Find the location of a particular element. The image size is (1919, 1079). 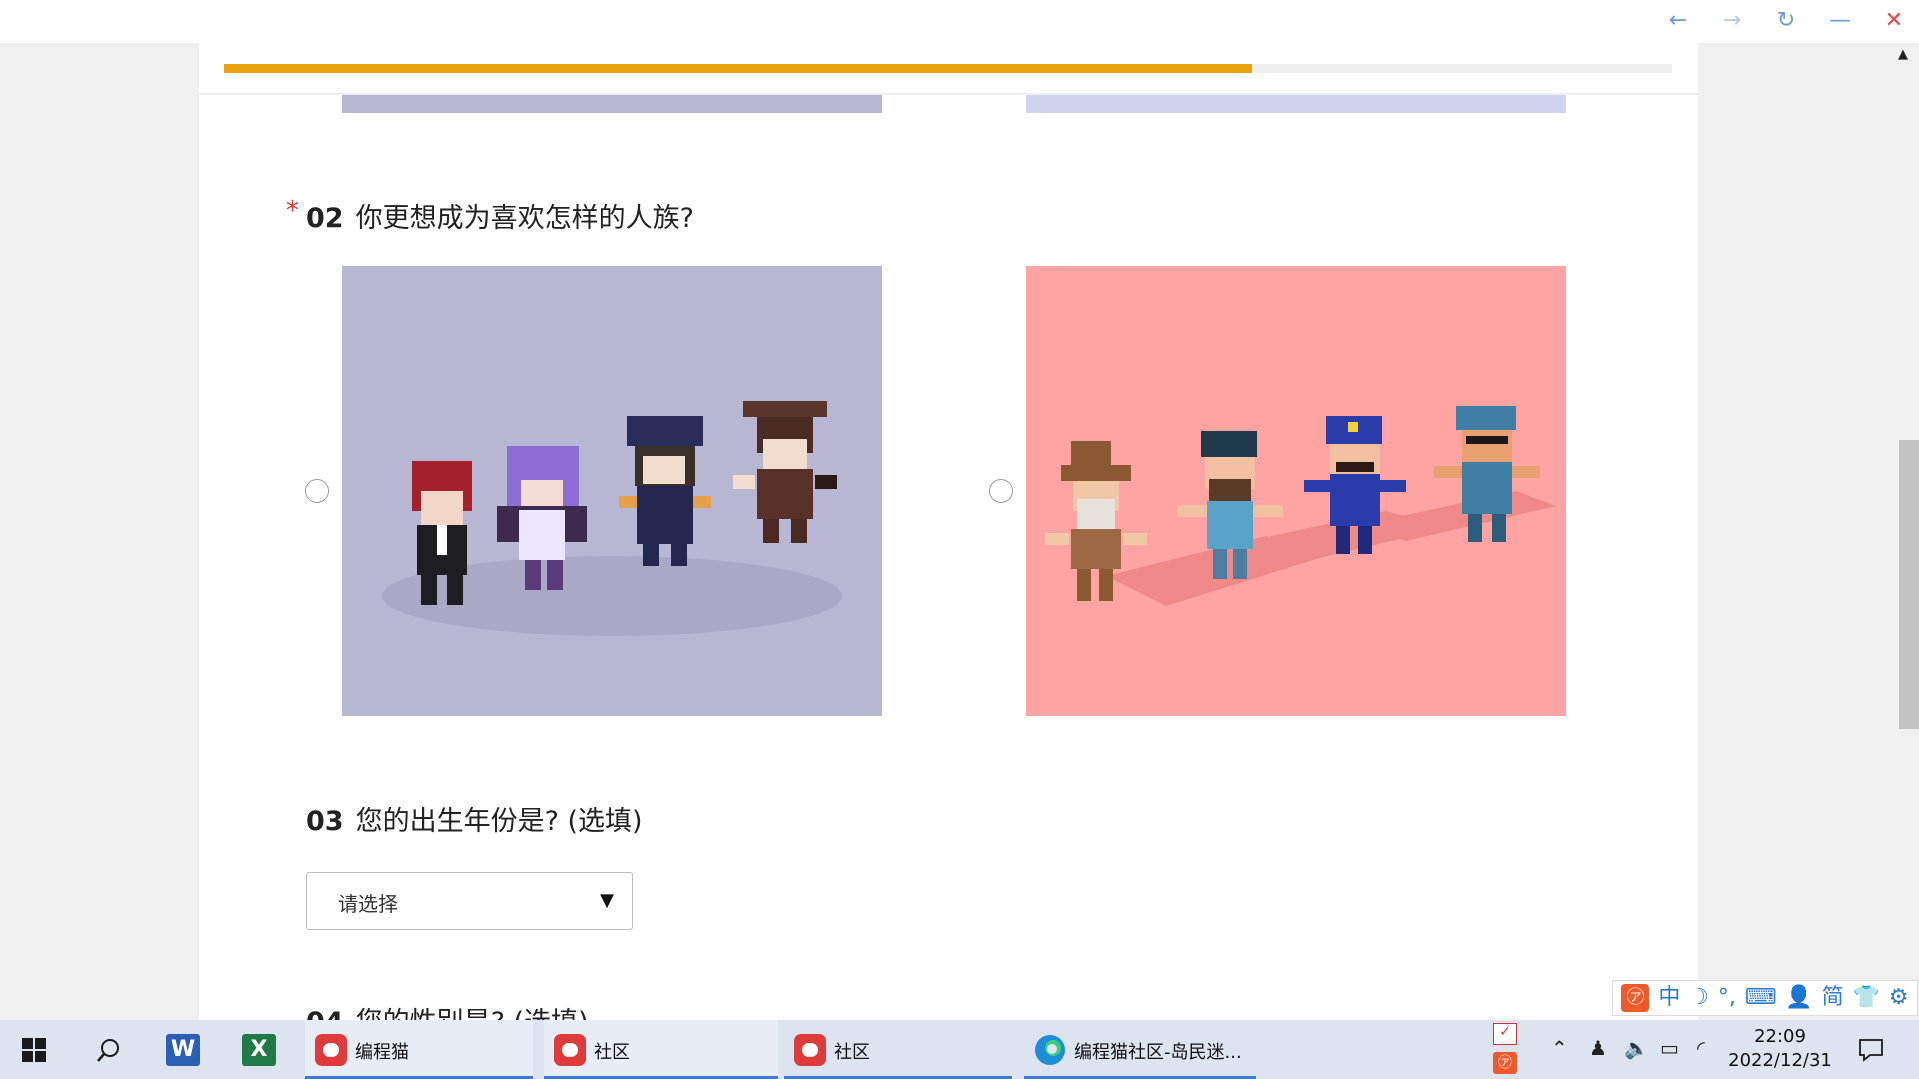

radio-option-b is located at coordinates (1001, 491).